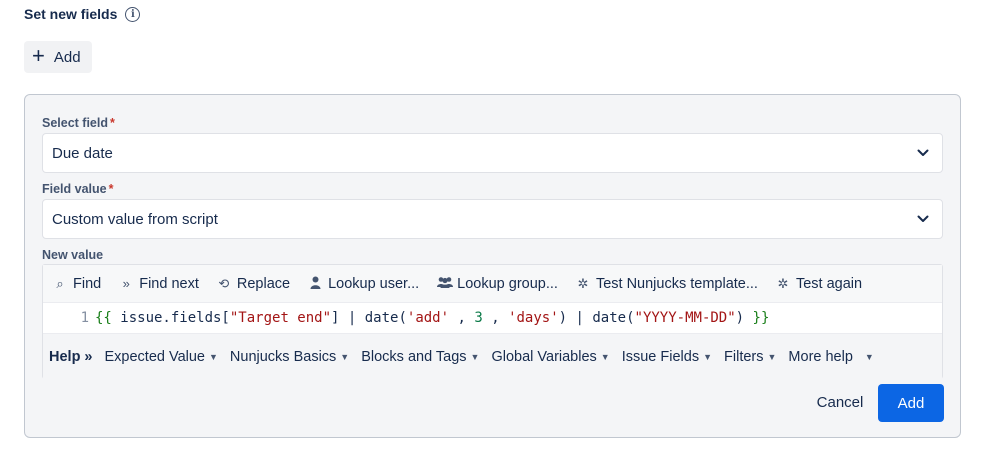  Describe the element at coordinates (830, 357) in the screenshot. I see `help-more-help: More help ▼` at that location.